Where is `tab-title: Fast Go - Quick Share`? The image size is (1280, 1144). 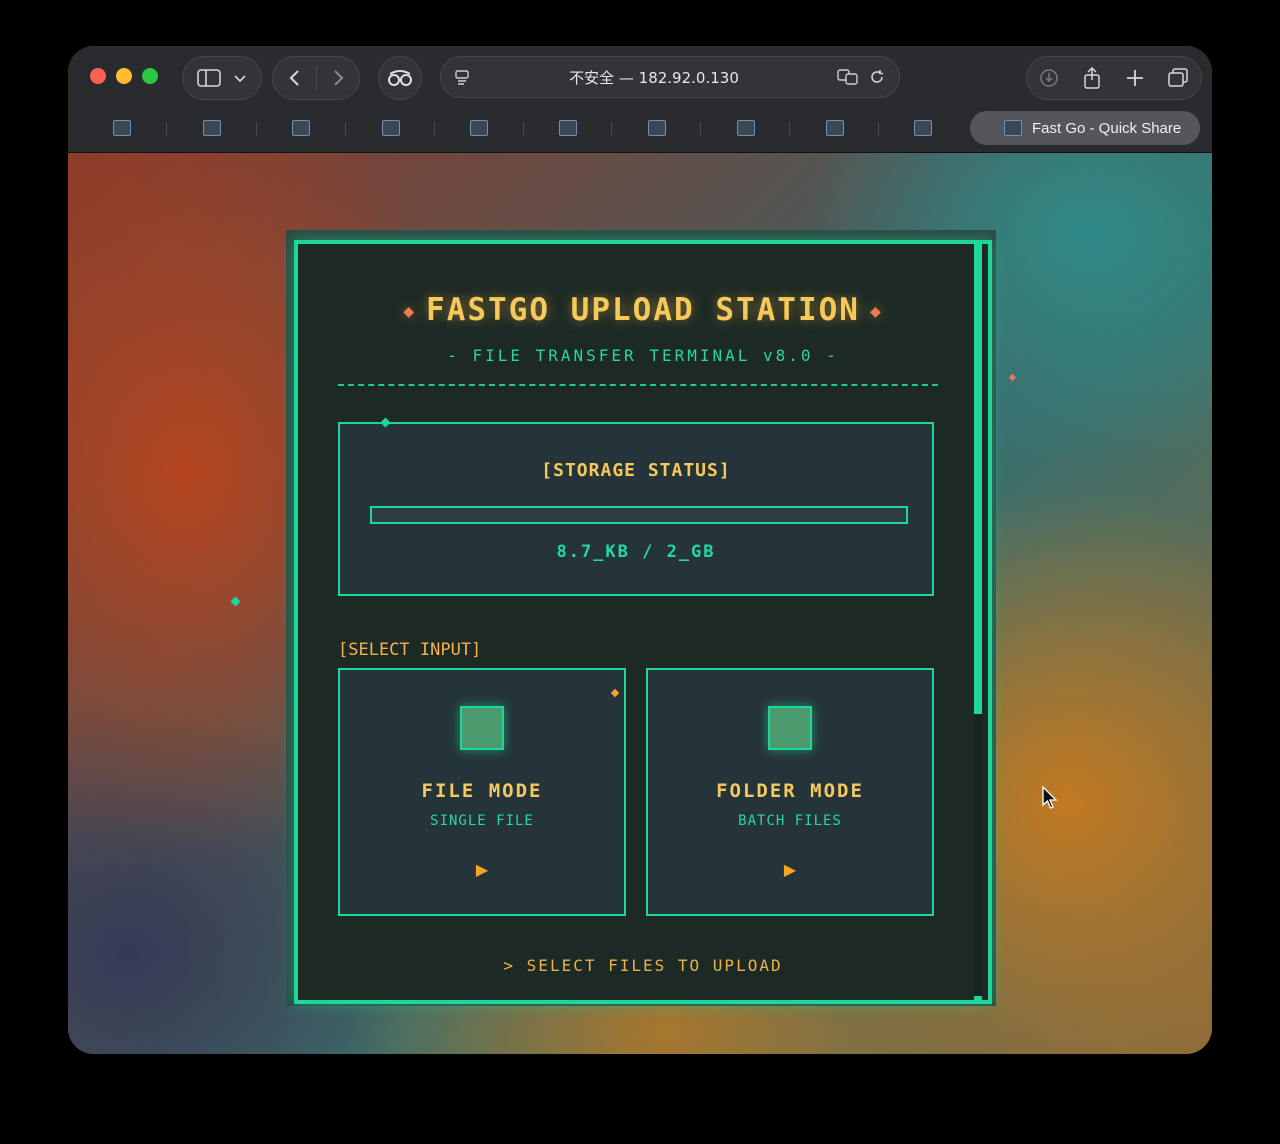 tab-title: Fast Go - Quick Share is located at coordinates (1107, 128).